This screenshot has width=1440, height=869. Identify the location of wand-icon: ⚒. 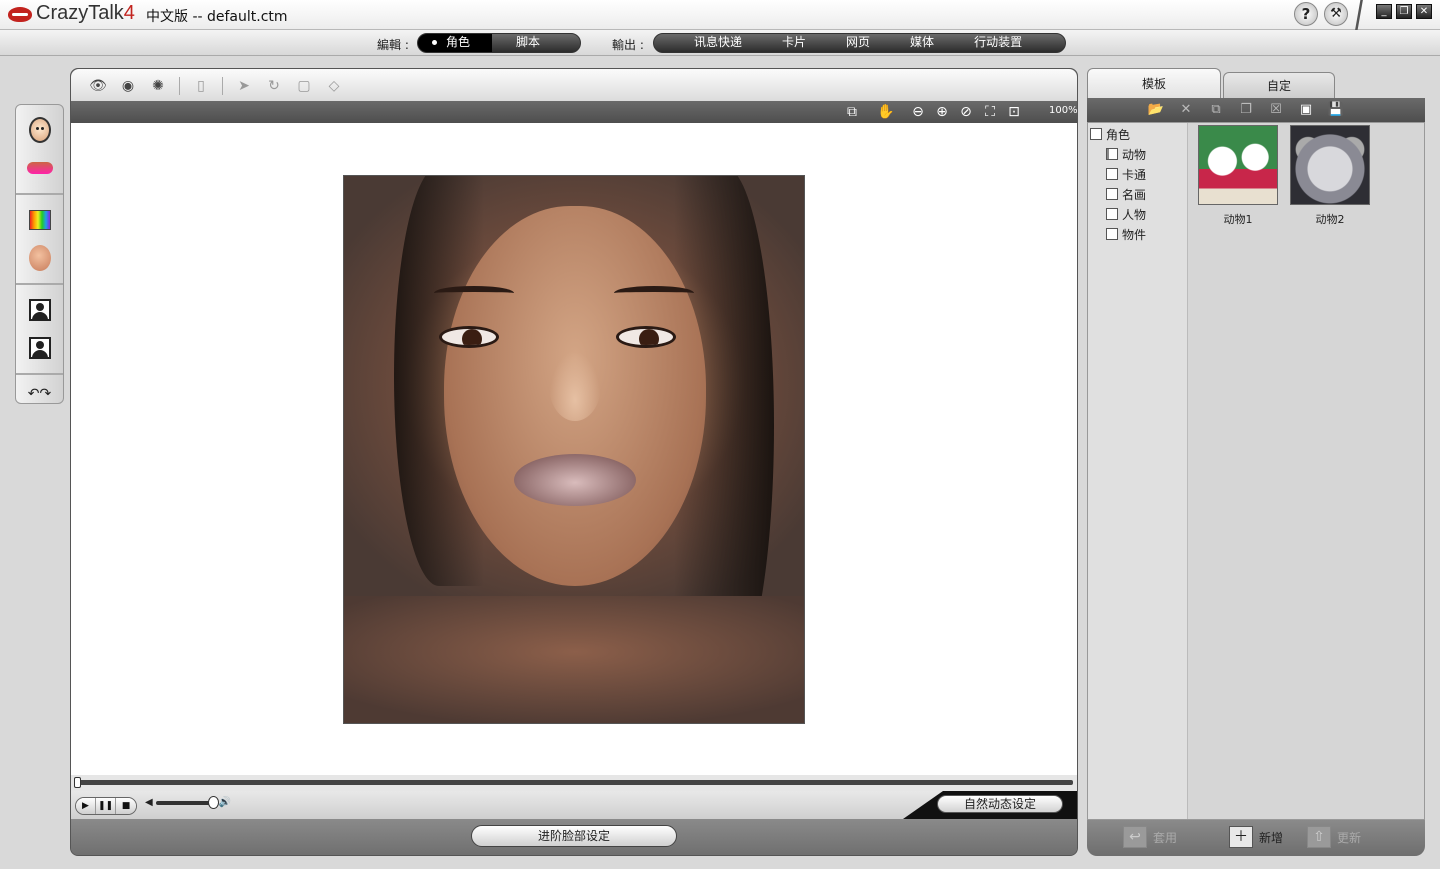
(1336, 14).